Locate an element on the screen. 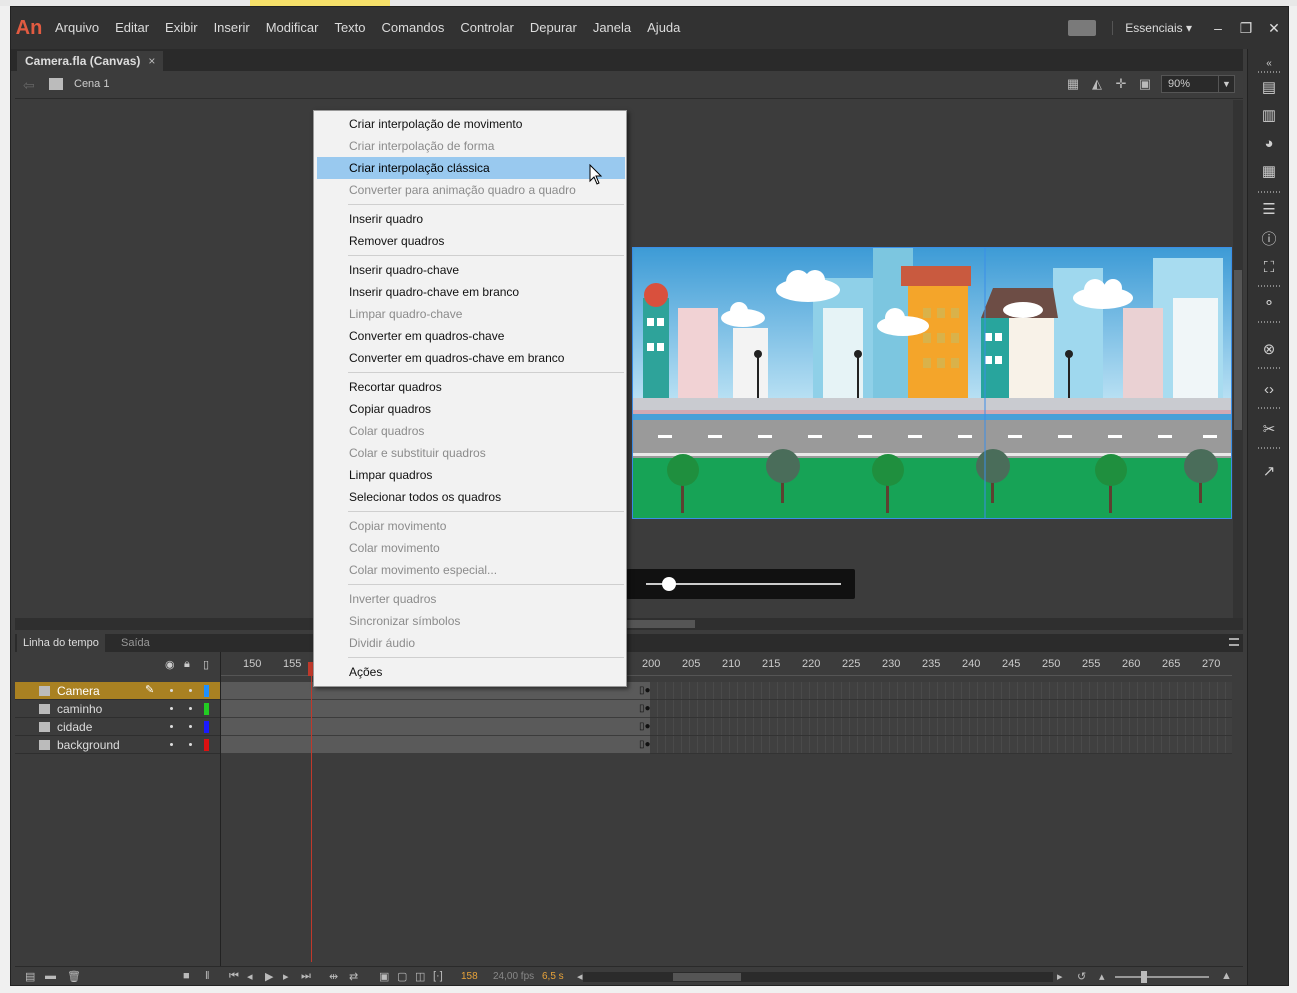  zoom-out-icon: ▴ is located at coordinates (1102, 976).